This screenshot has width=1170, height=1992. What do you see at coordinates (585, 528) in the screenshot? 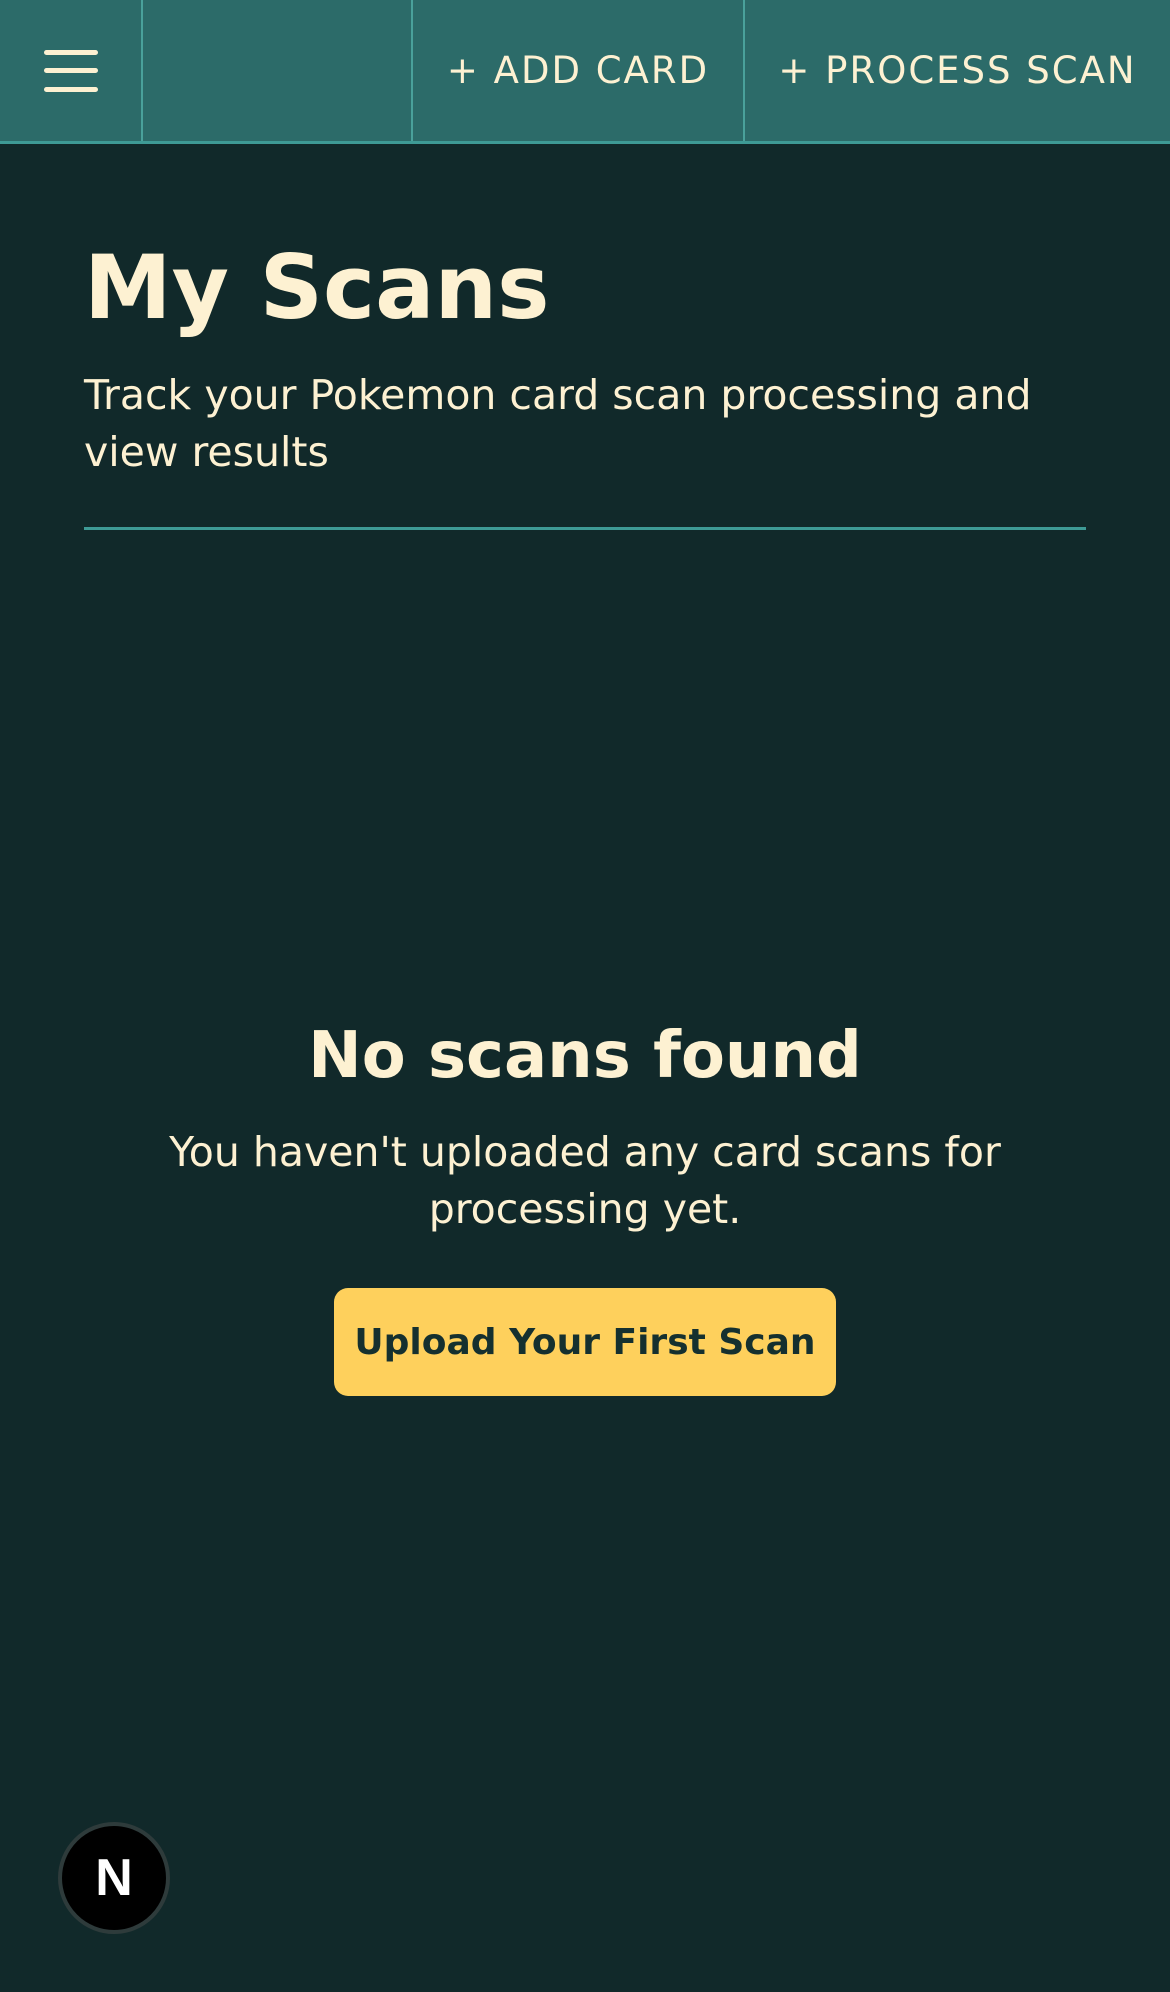
I see `header-divider` at bounding box center [585, 528].